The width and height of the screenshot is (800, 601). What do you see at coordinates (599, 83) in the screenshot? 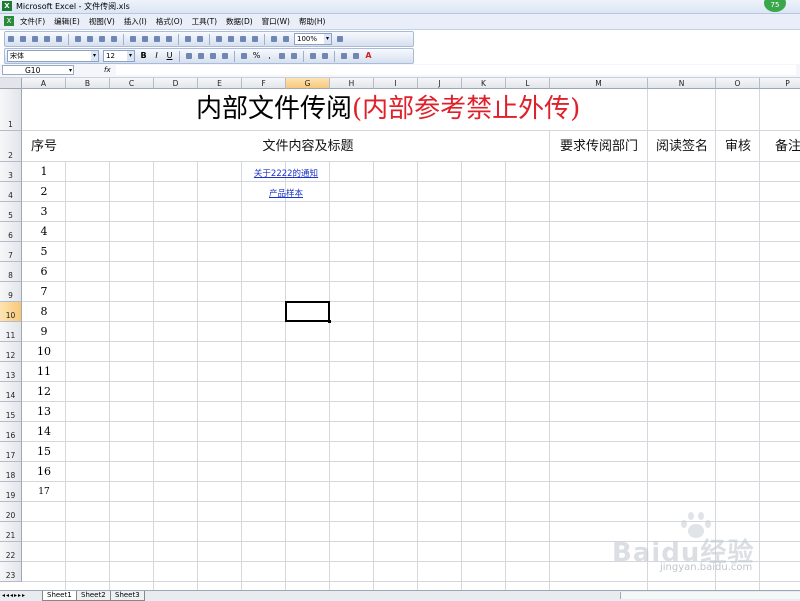
I see `column-header-m: M` at bounding box center [599, 83].